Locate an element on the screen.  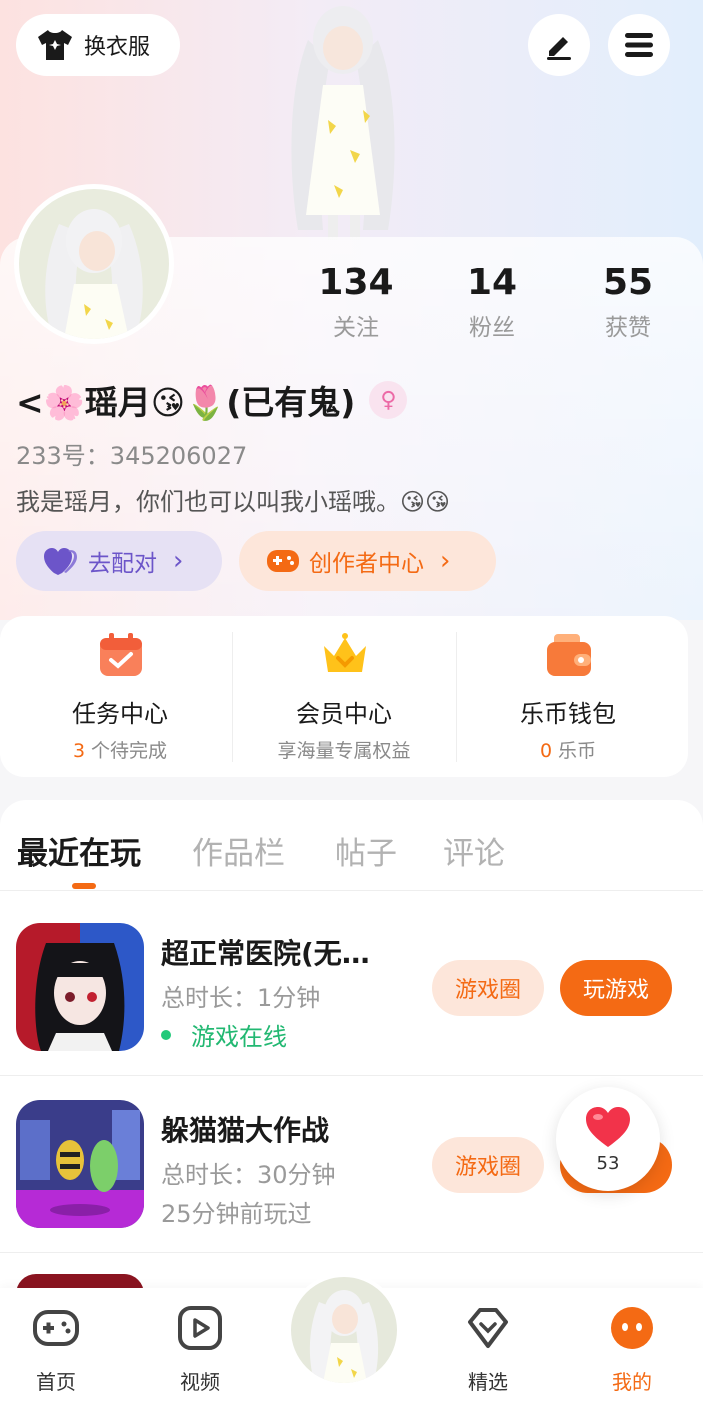
video-play-icon is located at coordinates (200, 1328).